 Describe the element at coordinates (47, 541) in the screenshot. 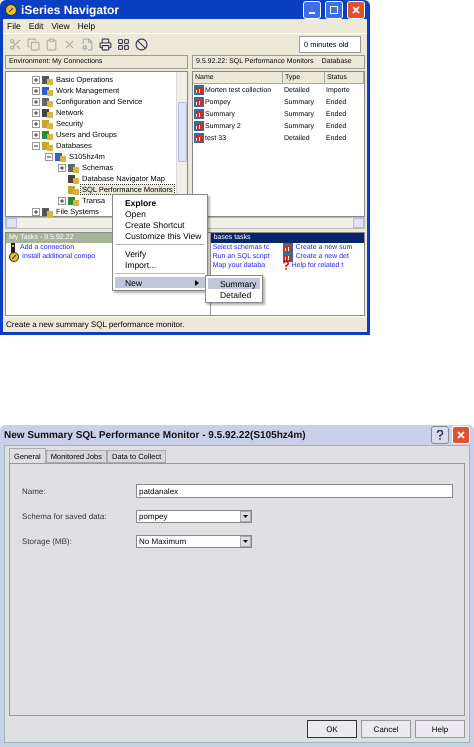

I see `field-label: Storage (MB):` at that location.